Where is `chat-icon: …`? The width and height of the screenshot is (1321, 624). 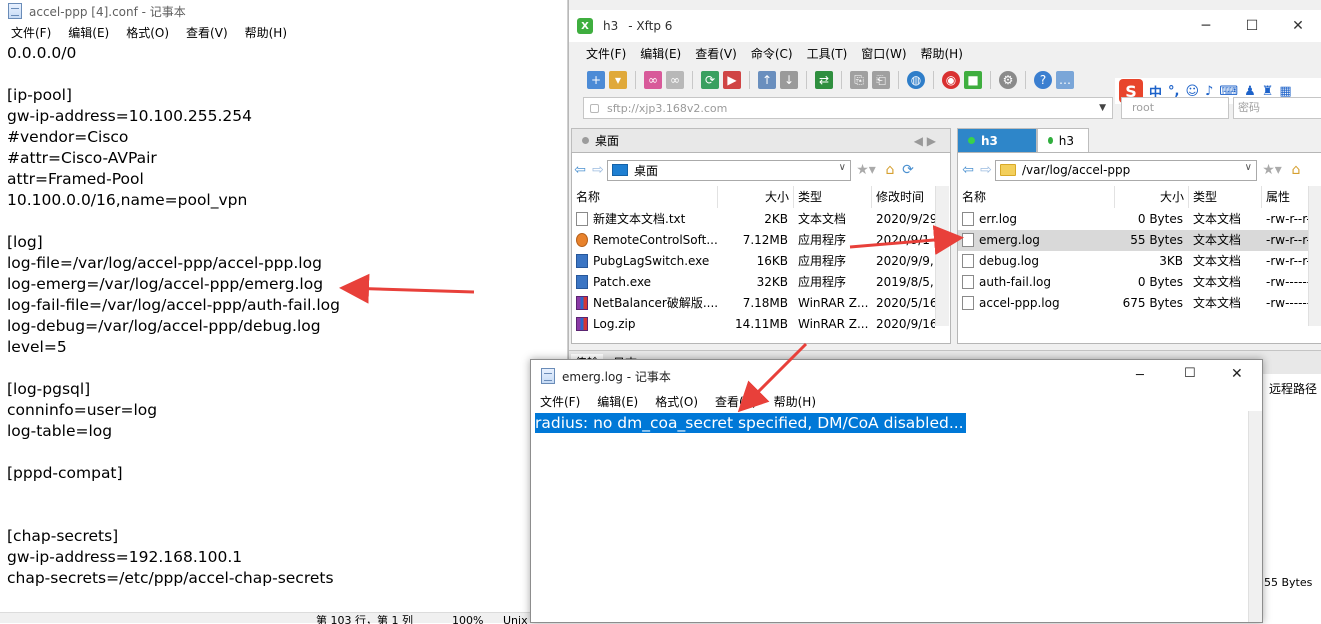
chat-icon: … is located at coordinates (1065, 80).